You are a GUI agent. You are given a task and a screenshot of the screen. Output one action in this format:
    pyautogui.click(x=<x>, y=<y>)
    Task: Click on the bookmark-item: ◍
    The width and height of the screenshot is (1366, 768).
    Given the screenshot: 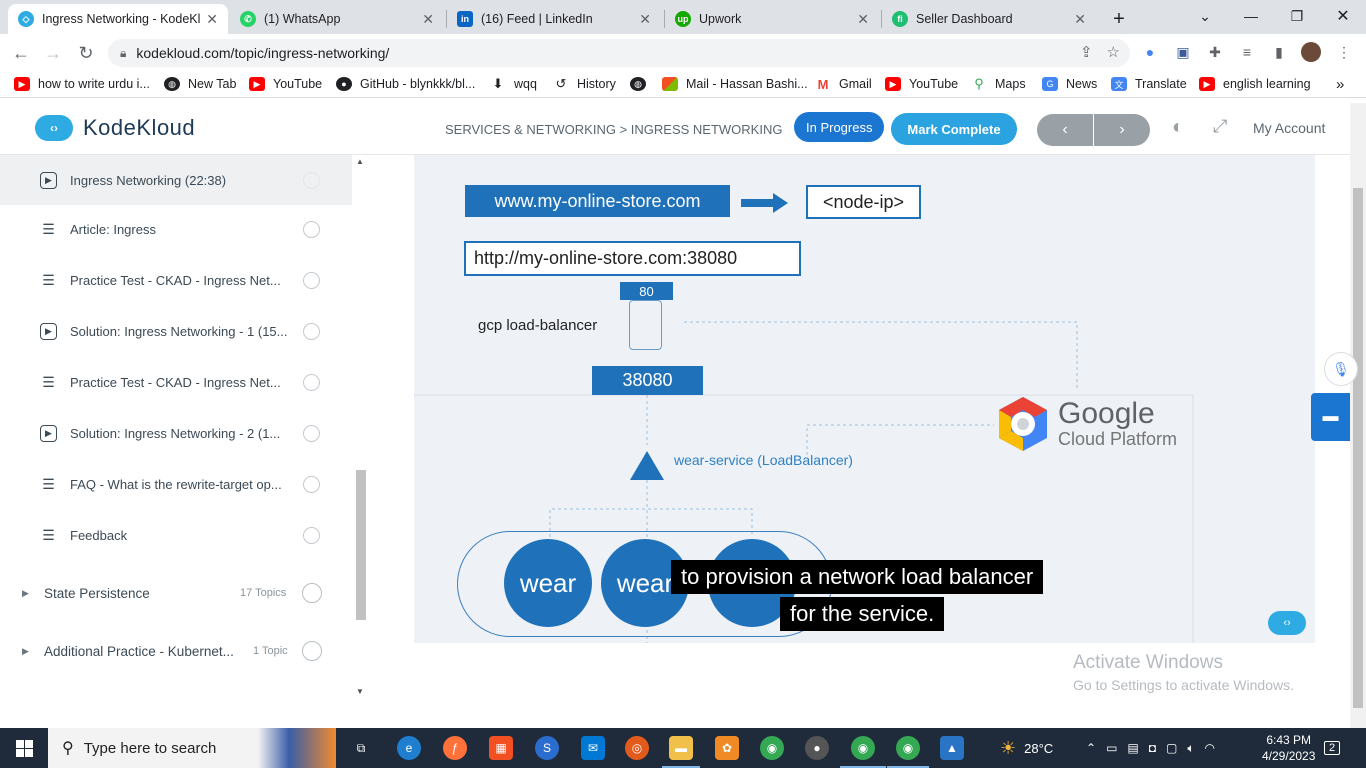 What is the action you would take?
    pyautogui.click(x=642, y=84)
    